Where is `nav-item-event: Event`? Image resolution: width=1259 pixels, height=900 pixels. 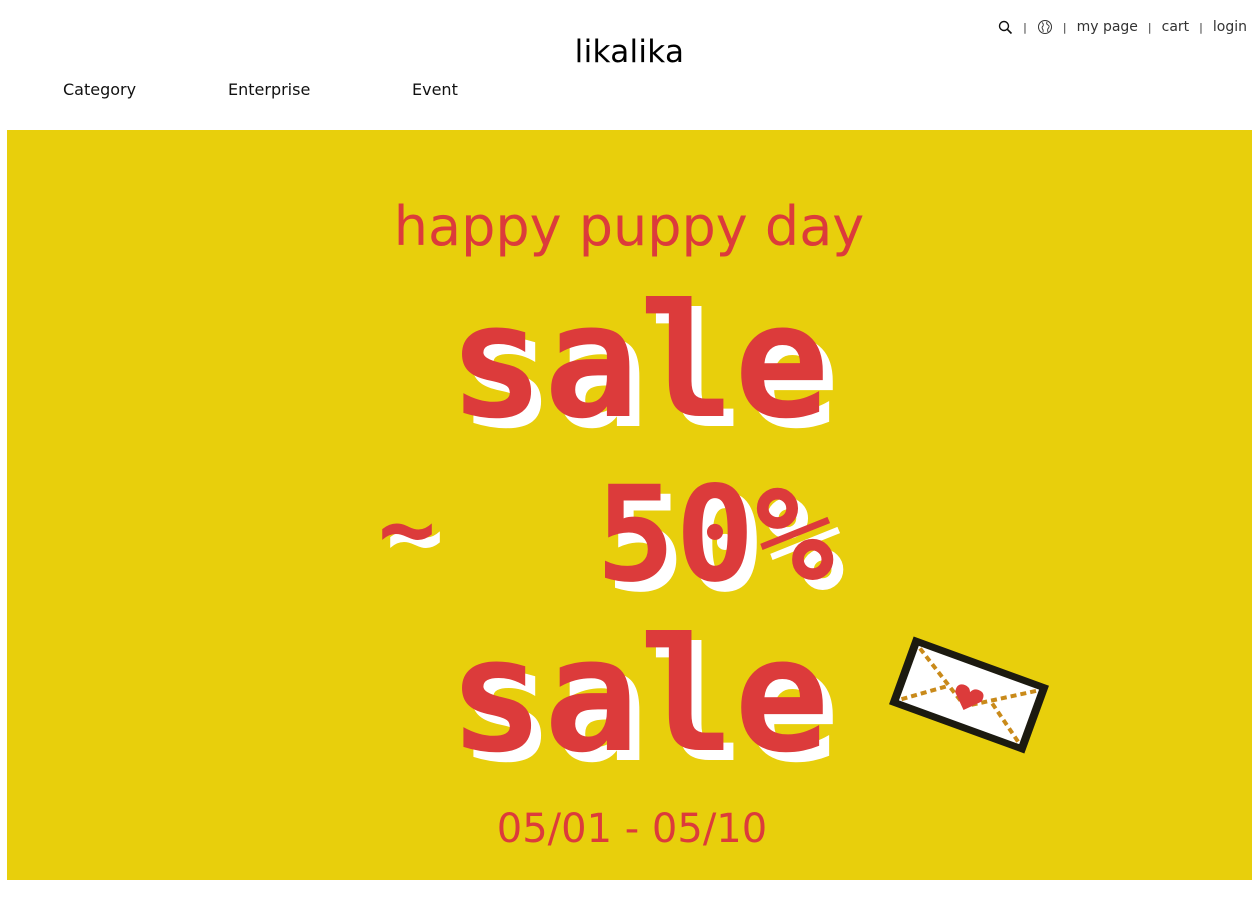 nav-item-event: Event is located at coordinates (435, 89).